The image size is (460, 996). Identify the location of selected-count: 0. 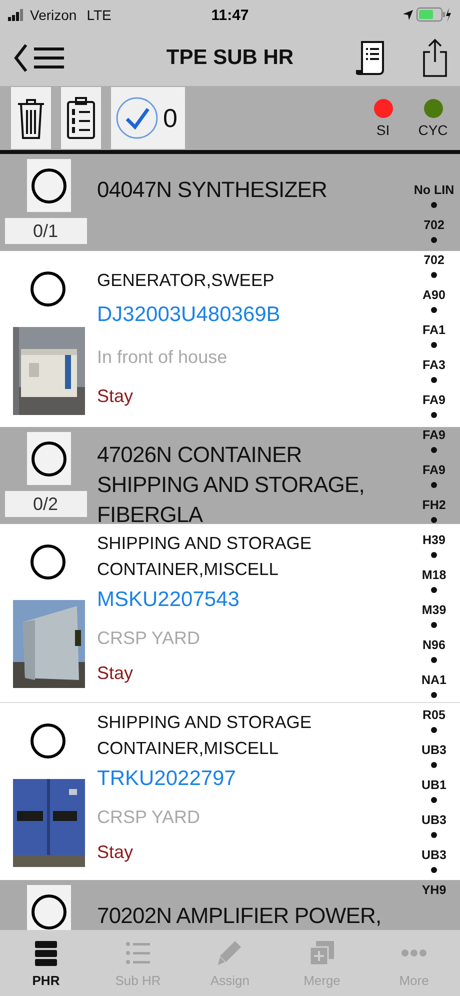
(170, 118).